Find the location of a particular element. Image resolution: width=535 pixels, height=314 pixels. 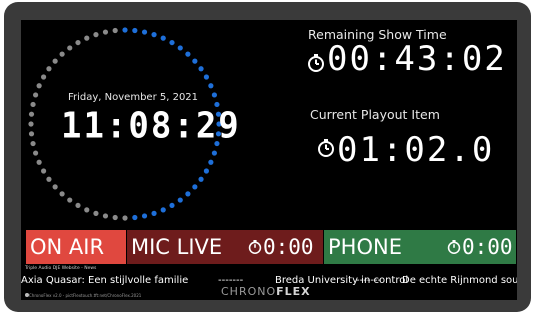

logo-part-1: CHRONO is located at coordinates (249, 291).